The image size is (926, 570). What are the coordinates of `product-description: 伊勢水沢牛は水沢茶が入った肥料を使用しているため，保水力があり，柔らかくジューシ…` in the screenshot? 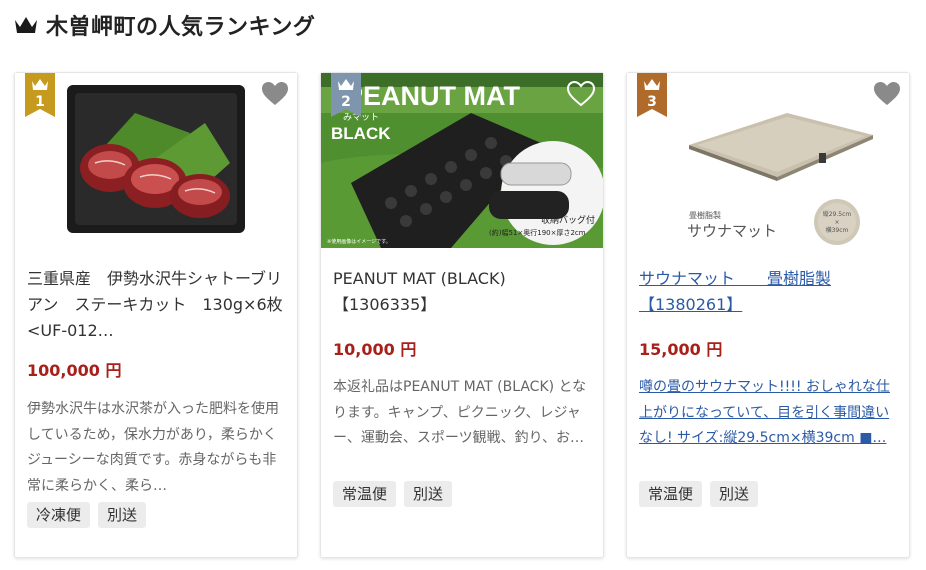 It's located at (153, 447).